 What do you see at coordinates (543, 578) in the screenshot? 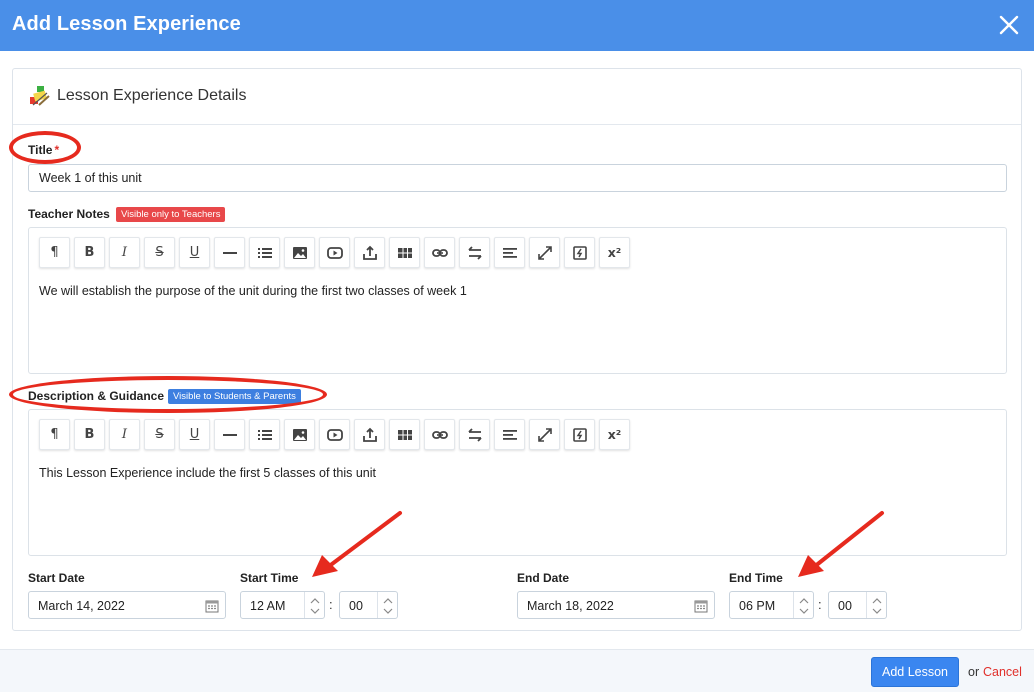
I see `end-date-label: End Date` at bounding box center [543, 578].